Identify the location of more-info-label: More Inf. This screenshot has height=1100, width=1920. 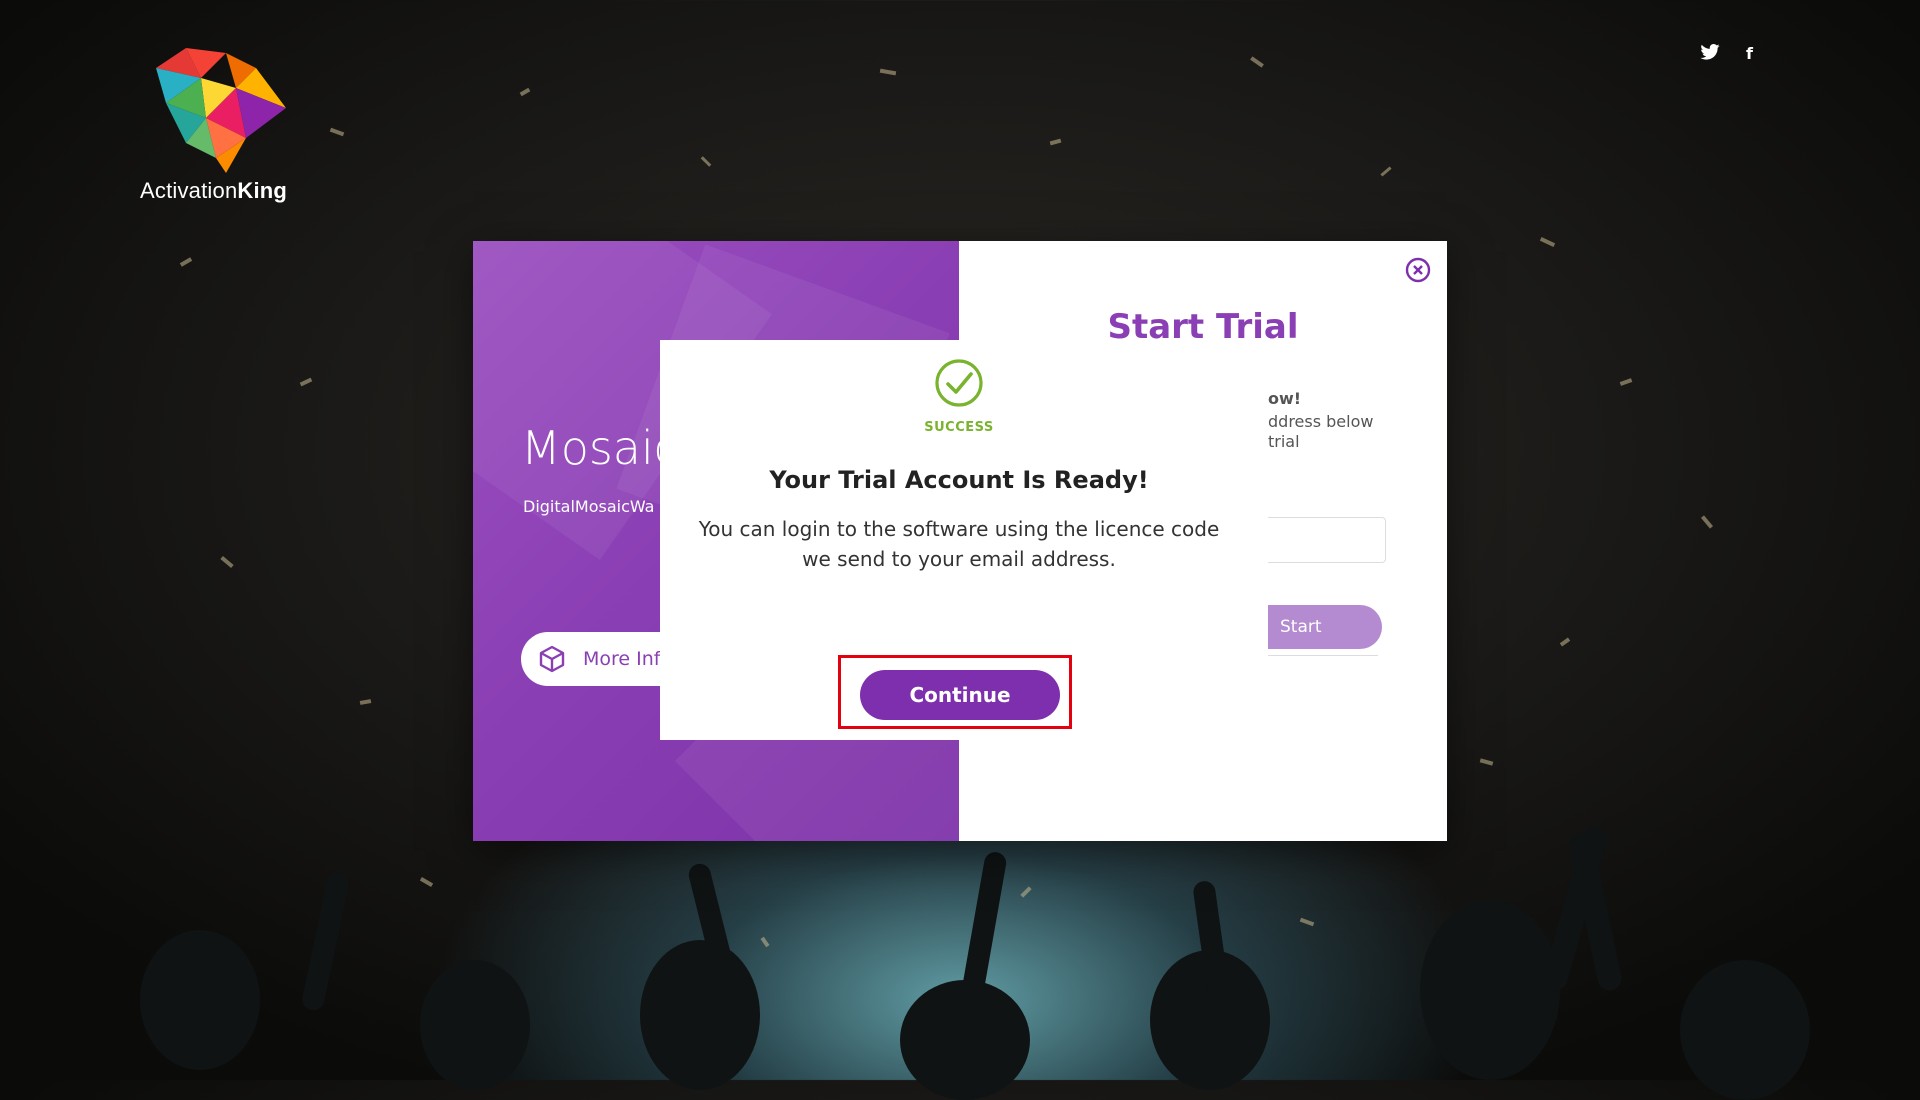
(622, 659).